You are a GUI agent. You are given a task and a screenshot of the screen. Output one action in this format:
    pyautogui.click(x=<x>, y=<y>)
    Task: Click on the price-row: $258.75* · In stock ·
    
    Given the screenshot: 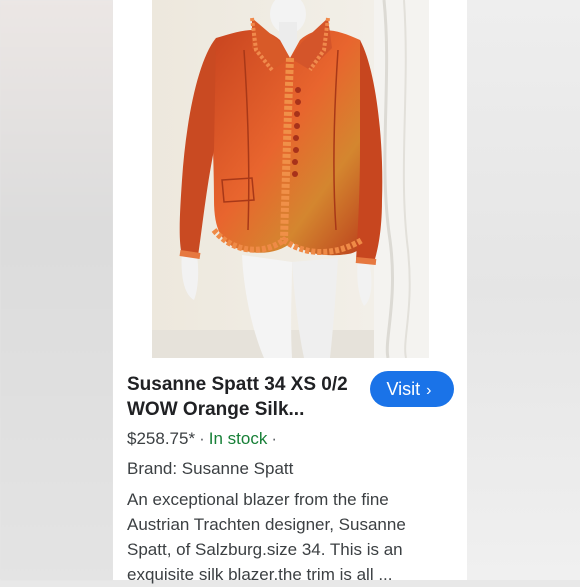 What is the action you would take?
    pyautogui.click(x=204, y=439)
    